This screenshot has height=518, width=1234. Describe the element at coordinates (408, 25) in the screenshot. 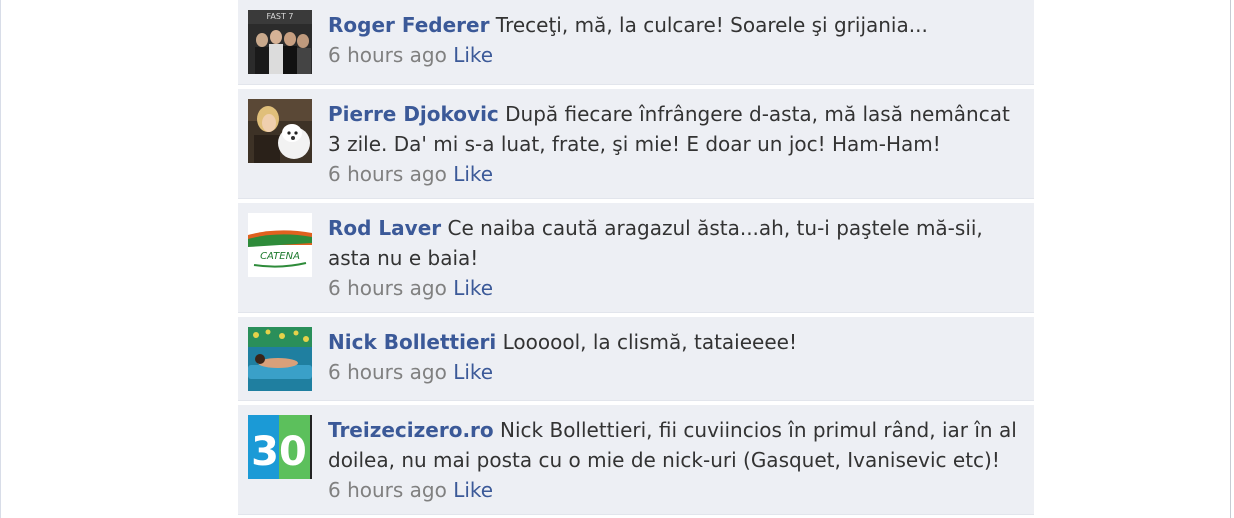

I see `comment-author-link: Roger Federer` at that location.